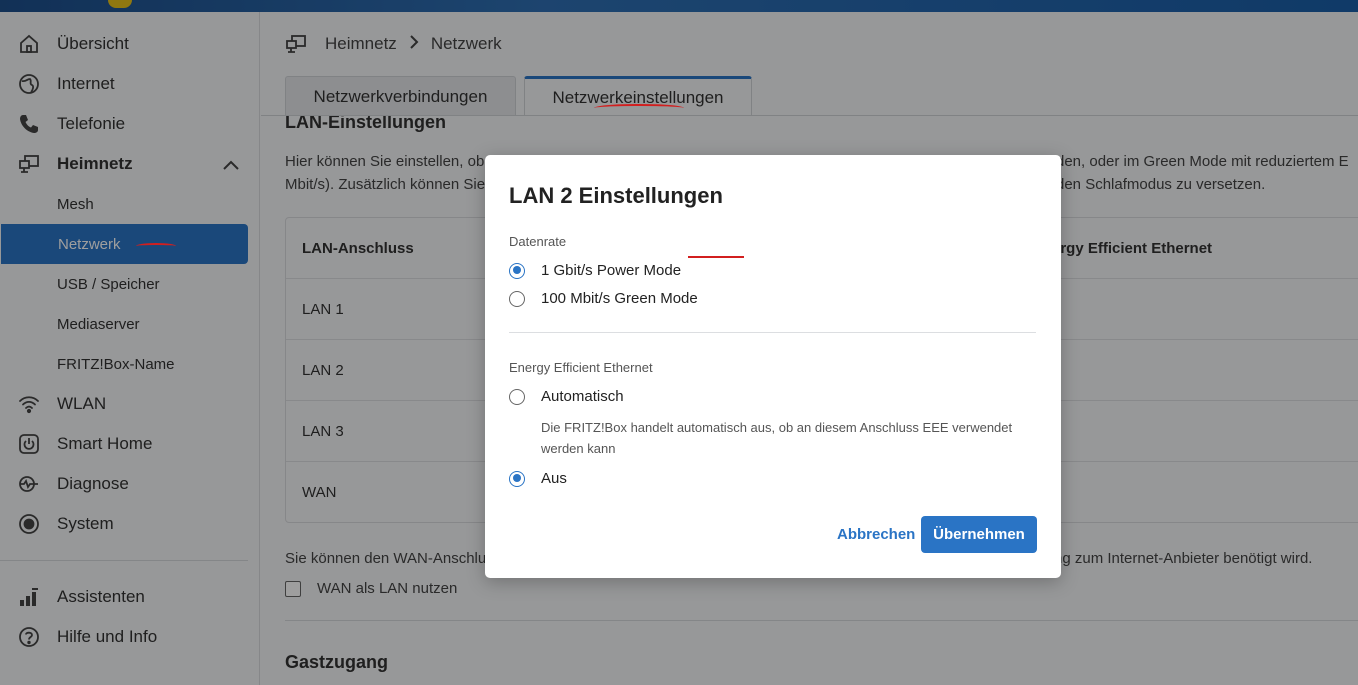  I want to click on radio-label: 1 Gbit/s Power Mode, so click(611, 270).